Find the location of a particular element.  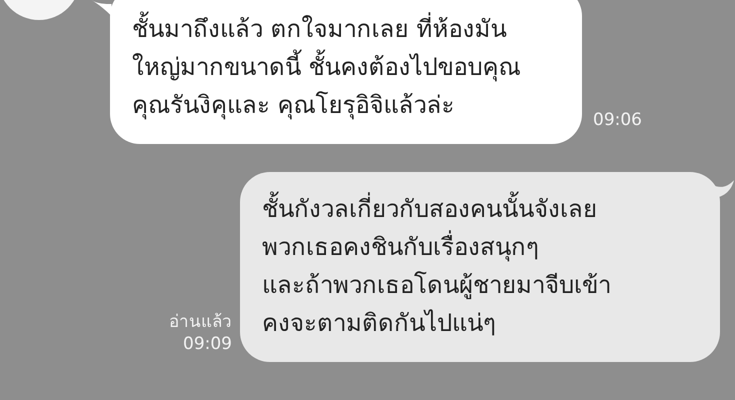

read-status: อ่านแล้ว is located at coordinates (200, 322).